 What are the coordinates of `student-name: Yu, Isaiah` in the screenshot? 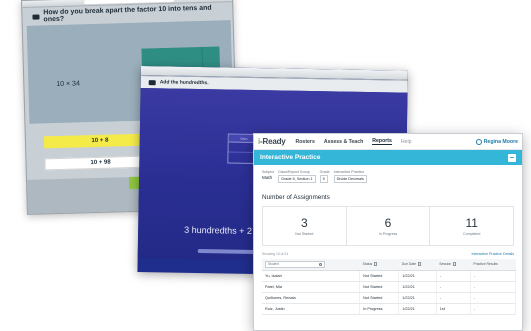 It's located at (311, 276).